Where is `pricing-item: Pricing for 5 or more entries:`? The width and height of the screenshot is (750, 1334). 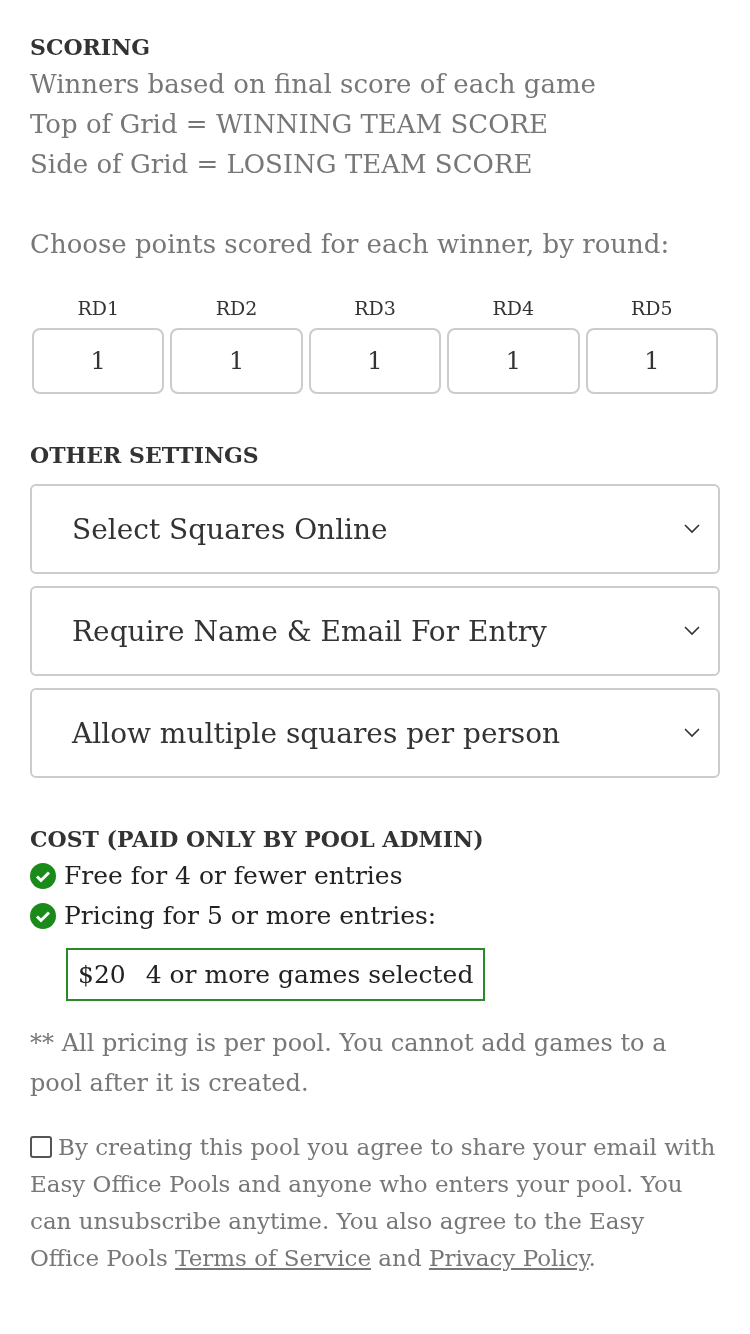
pricing-item: Pricing for 5 or more entries: is located at coordinates (250, 916).